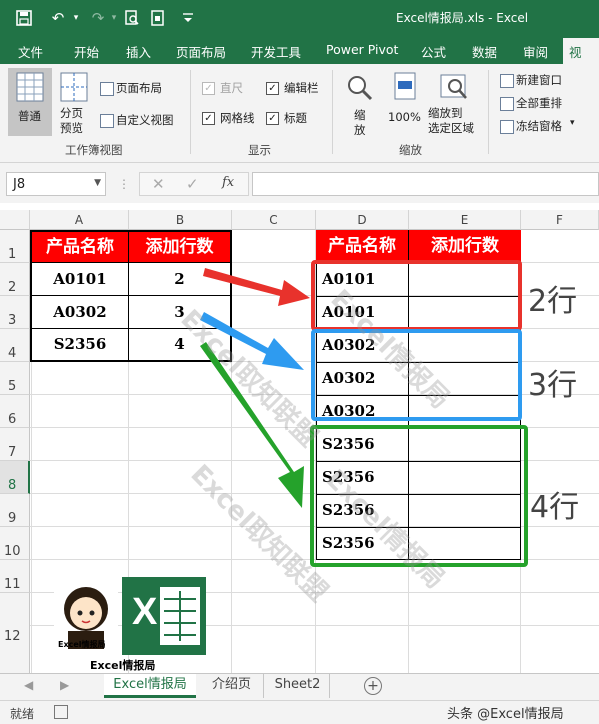 This screenshot has height=724, width=599. Describe the element at coordinates (30, 51) in the screenshot. I see `tab-file: 文件` at that location.